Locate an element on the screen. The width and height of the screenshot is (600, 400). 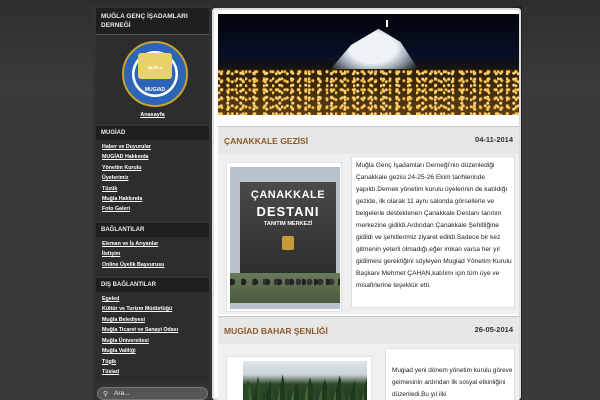
photo-emblem is located at coordinates (288, 243).